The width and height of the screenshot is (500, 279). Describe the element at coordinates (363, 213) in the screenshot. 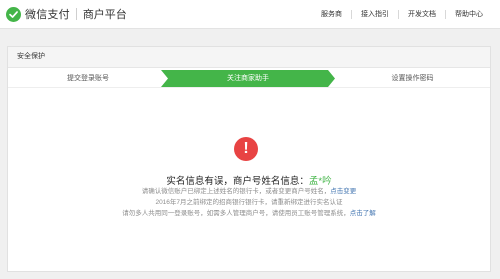

I see `learn-more-link: 点击了解` at that location.